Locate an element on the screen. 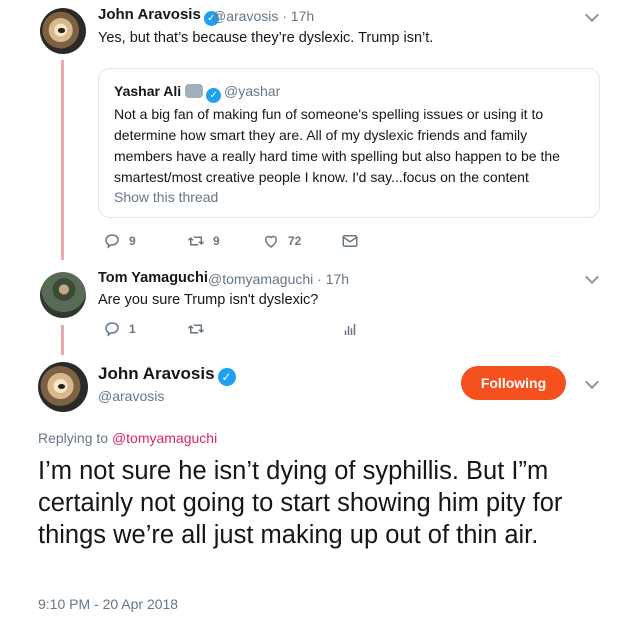 Image resolution: width=638 pixels, height=621 pixels. analytics-button is located at coordinates (350, 329).